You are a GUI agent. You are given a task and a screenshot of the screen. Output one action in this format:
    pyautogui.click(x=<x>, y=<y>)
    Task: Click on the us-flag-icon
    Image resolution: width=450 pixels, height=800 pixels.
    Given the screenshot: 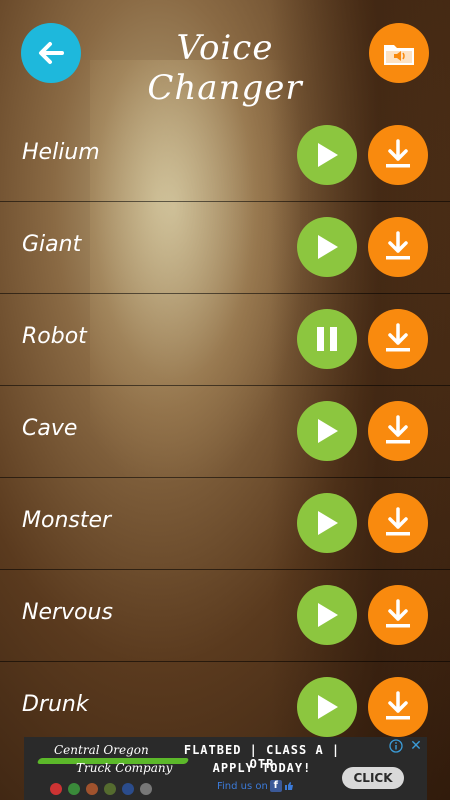 What is the action you would take?
    pyautogui.click(x=56, y=789)
    